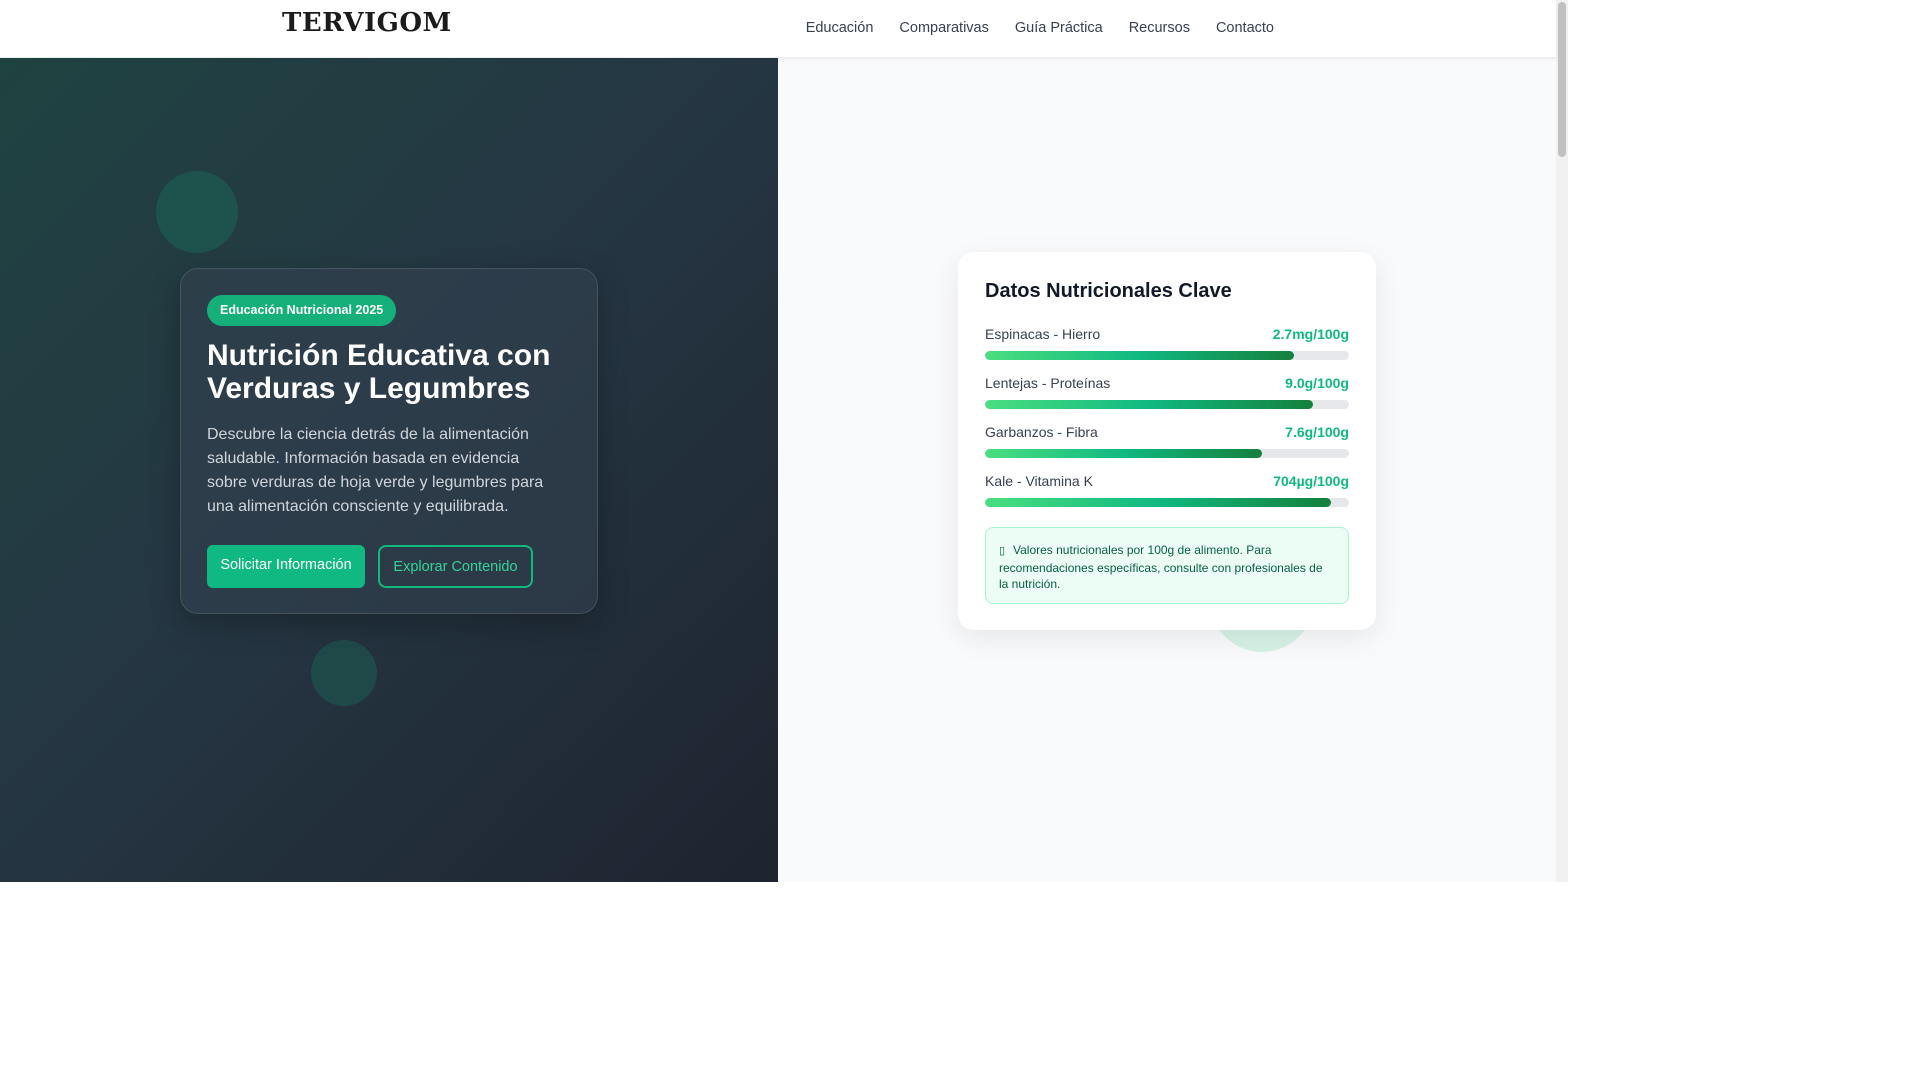 The image size is (1920, 1080). Describe the element at coordinates (1002, 551) in the screenshot. I see `info-icon: ▯` at that location.